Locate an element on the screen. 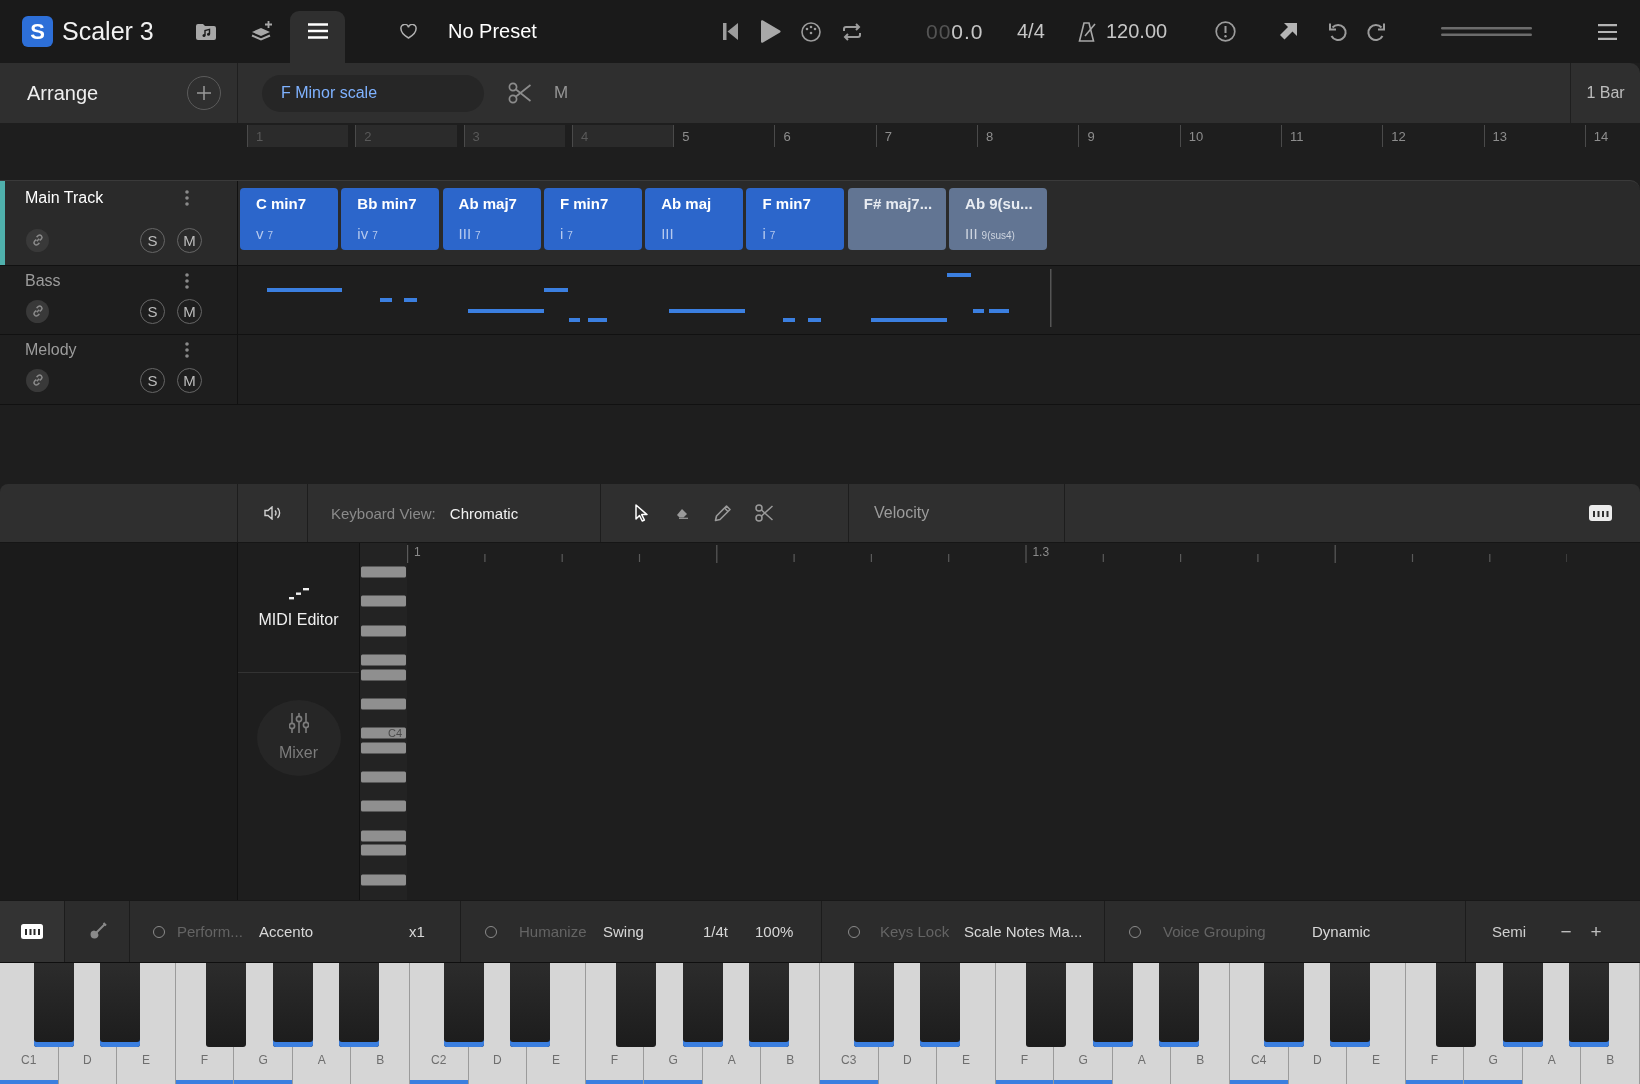  ruler-bar: 10 is located at coordinates (1230, 136).